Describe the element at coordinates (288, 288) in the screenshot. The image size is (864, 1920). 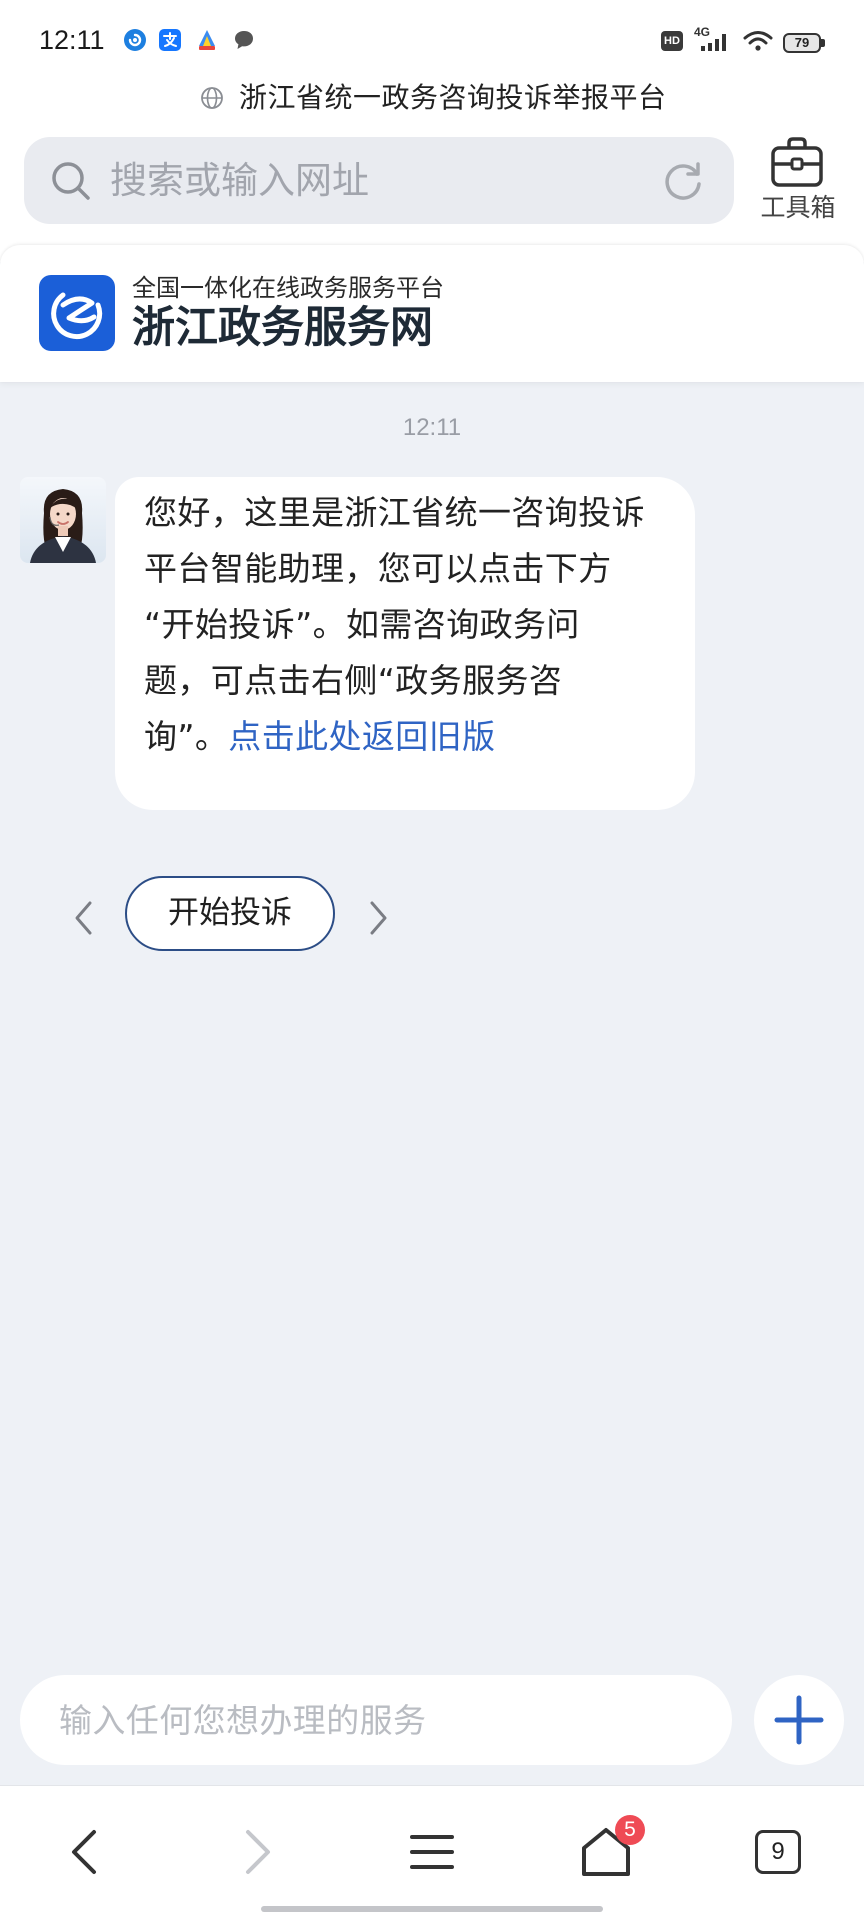
I see `site-subtitle: 全国一体化在线政务服务平台` at that location.